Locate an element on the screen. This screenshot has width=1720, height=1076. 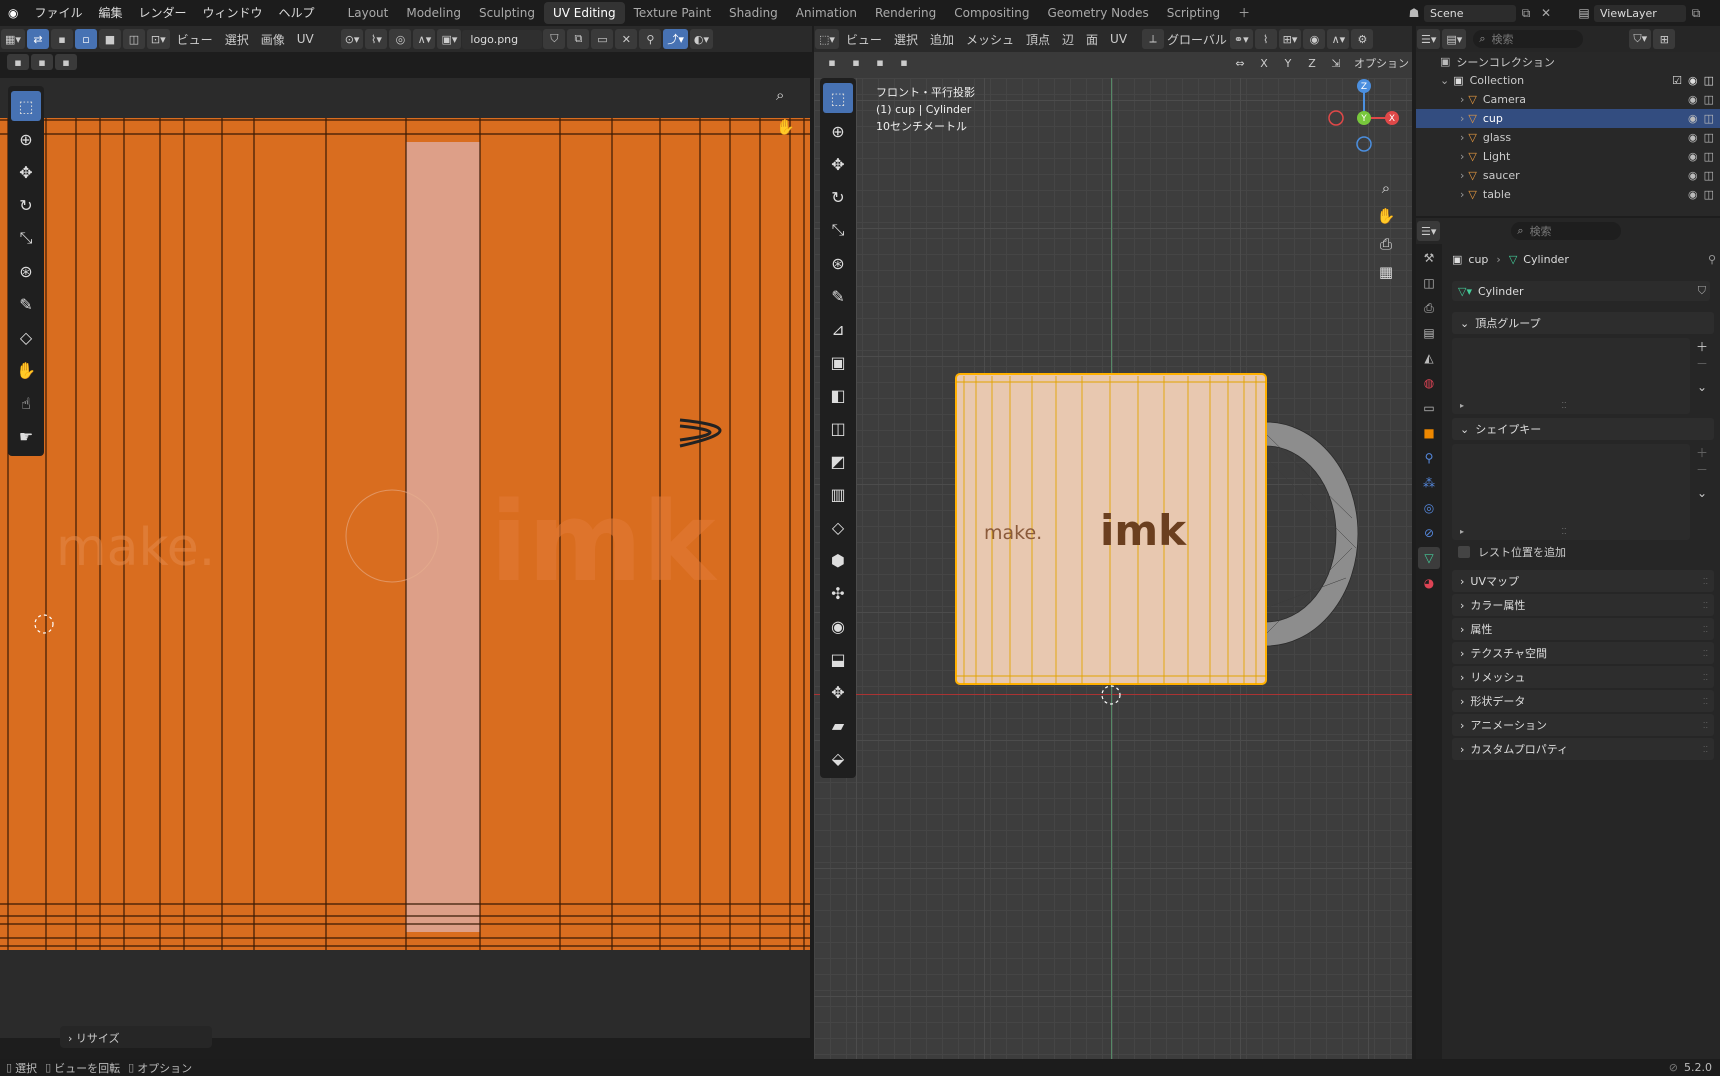
uv-rip-tool-icon: ◇ is located at coordinates (26, 337).